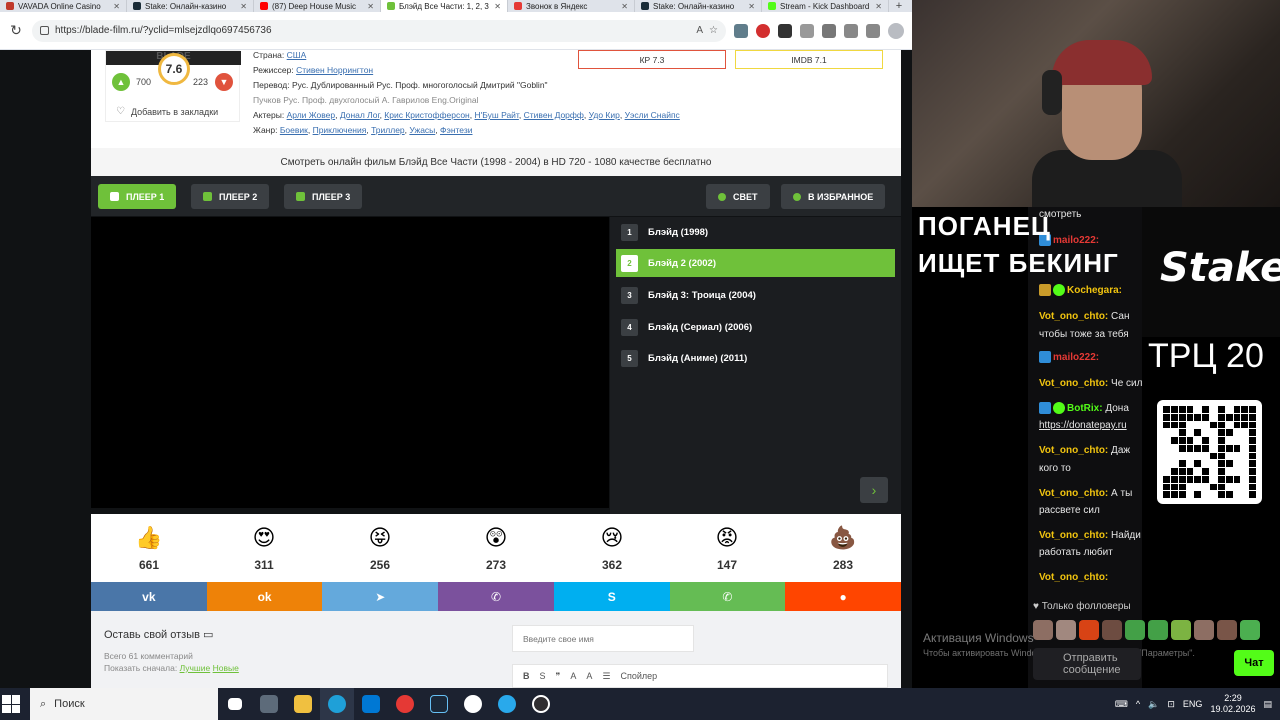 The image size is (1280, 720). What do you see at coordinates (589, 676) in the screenshot?
I see `background-color-icon: A` at bounding box center [589, 676].